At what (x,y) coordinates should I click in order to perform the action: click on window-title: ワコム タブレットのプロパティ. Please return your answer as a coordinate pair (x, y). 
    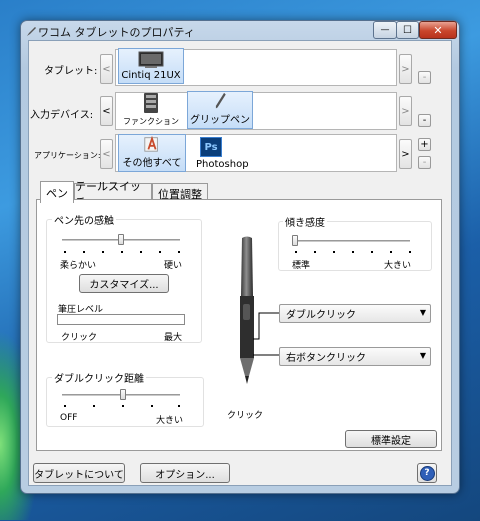
    Looking at the image, I should click on (116, 32).